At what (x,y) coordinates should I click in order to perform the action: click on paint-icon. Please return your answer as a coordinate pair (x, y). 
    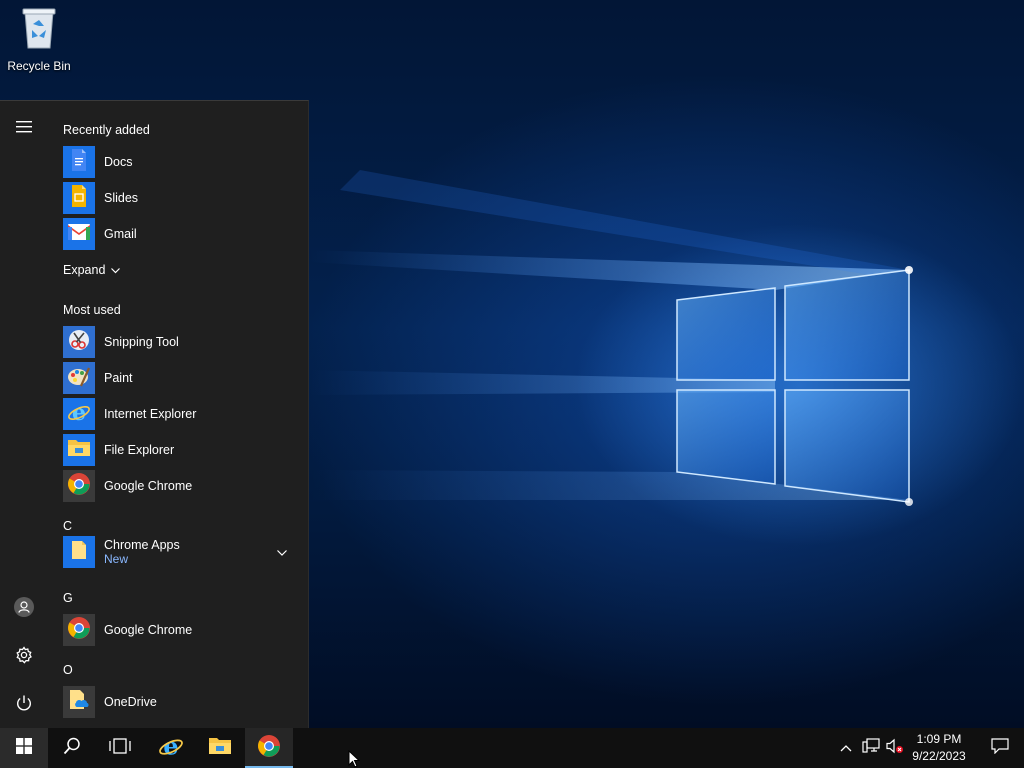
    Looking at the image, I should click on (79, 378).